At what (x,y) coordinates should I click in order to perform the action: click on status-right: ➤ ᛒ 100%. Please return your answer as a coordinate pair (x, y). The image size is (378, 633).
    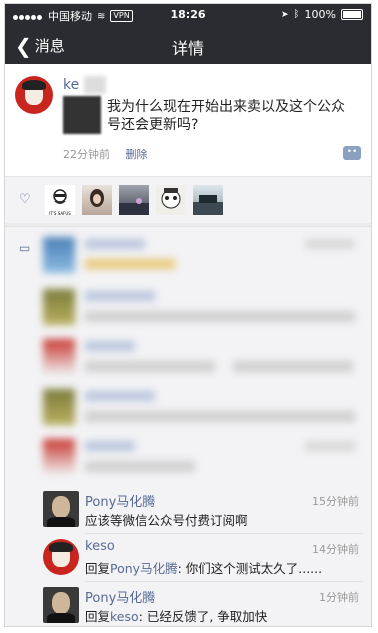
    Looking at the image, I should click on (322, 14).